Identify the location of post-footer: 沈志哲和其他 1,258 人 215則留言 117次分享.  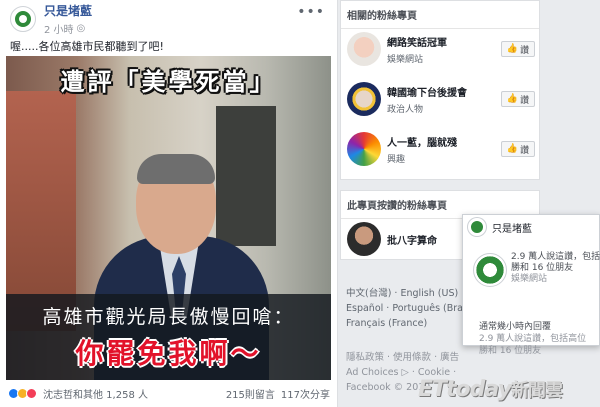
(169, 393).